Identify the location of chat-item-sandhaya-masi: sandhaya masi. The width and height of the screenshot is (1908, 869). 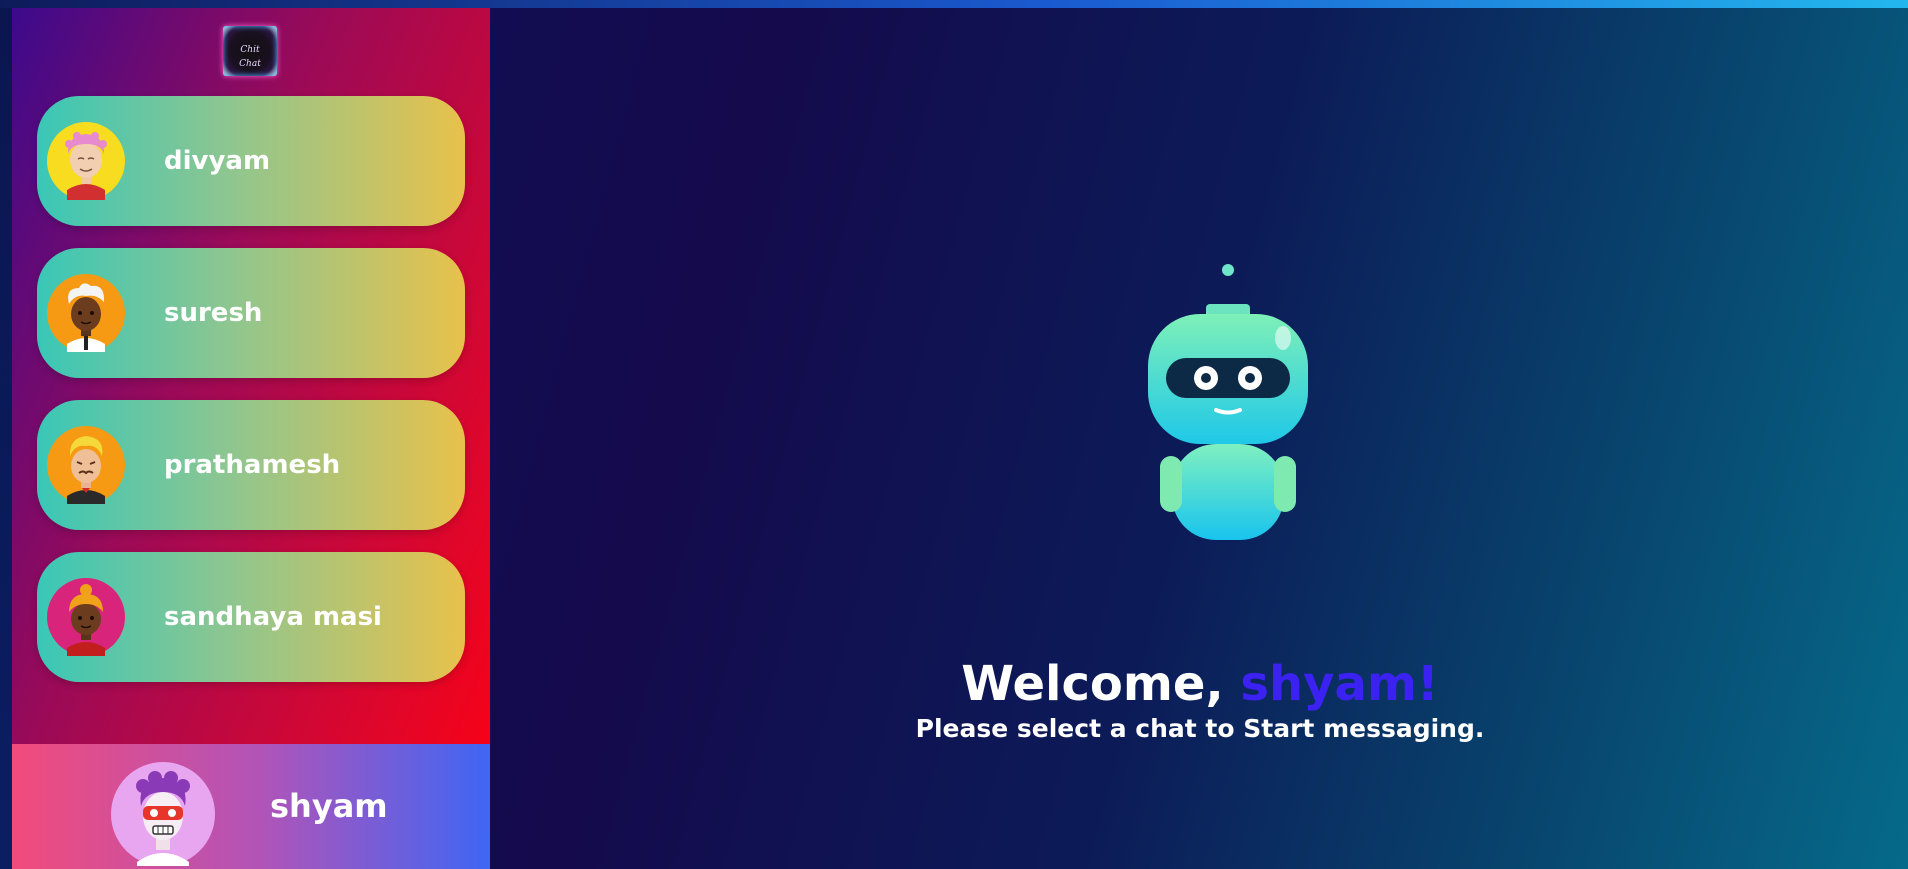
(251, 617).